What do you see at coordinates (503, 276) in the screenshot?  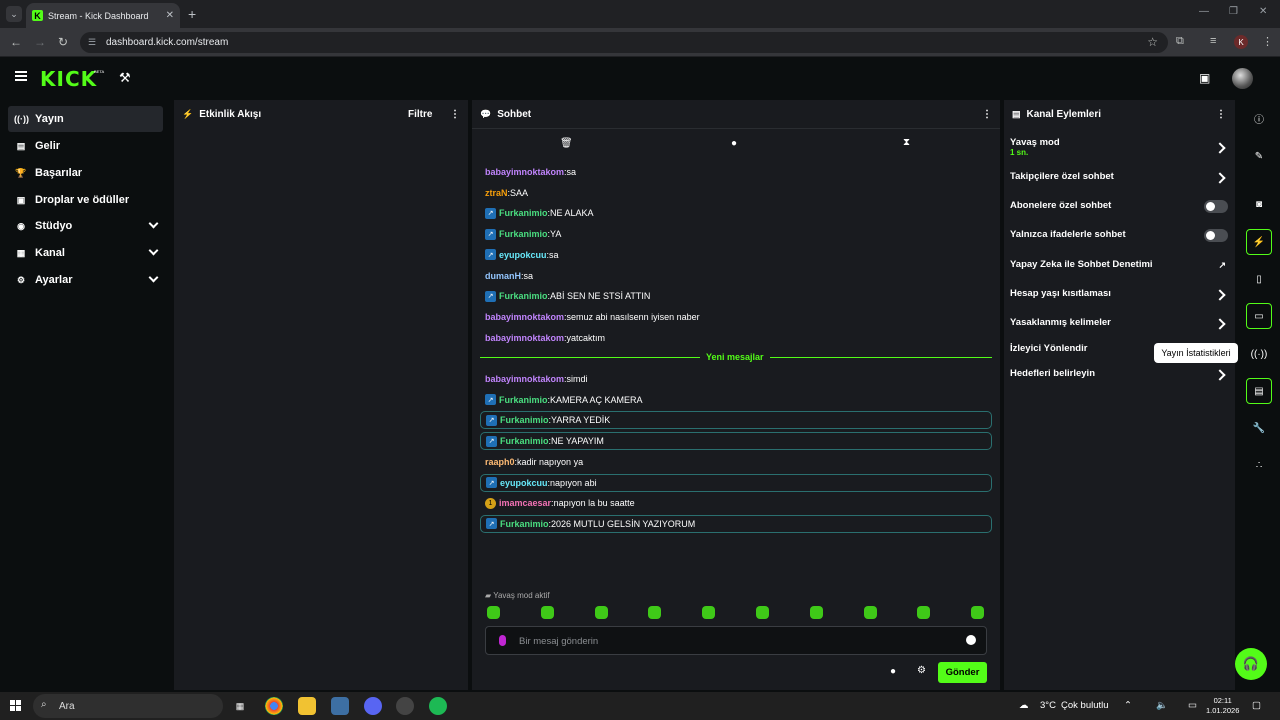 I see `chat-username: dumanH` at bounding box center [503, 276].